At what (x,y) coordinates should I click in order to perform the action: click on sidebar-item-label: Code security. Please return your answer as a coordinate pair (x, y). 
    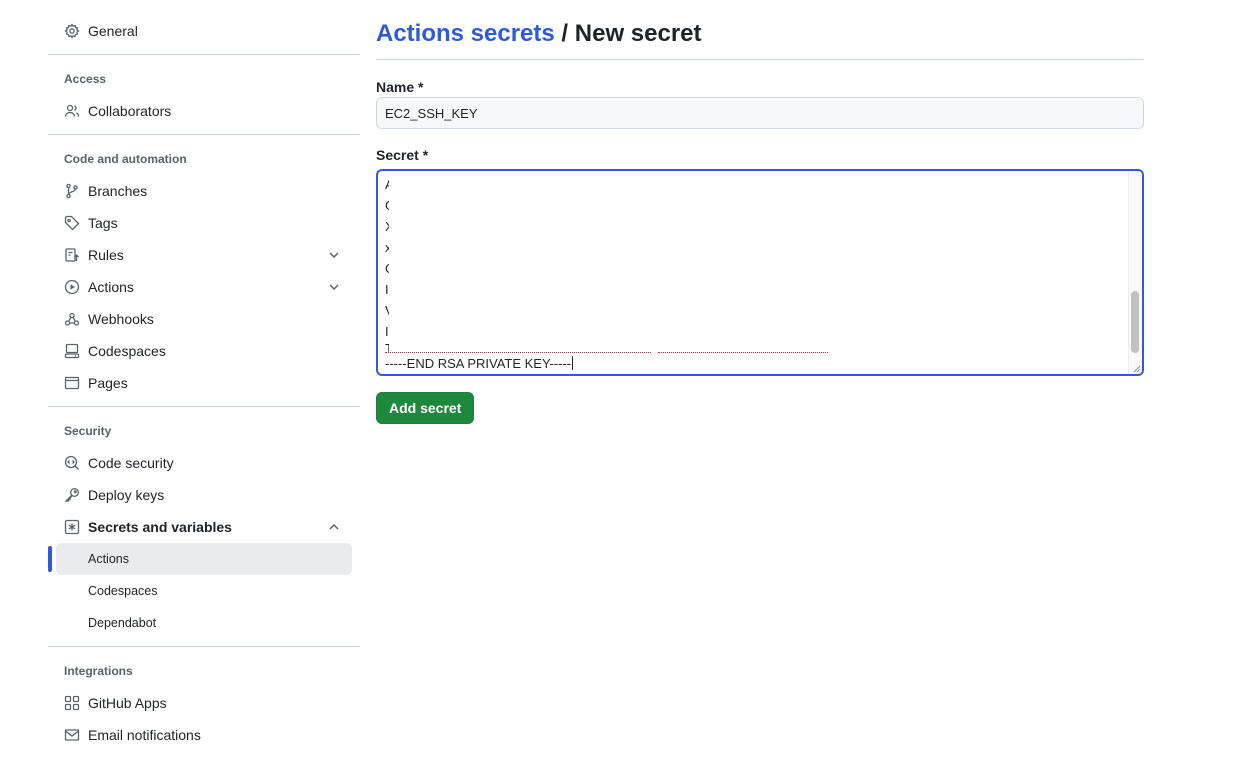
    Looking at the image, I should click on (131, 463).